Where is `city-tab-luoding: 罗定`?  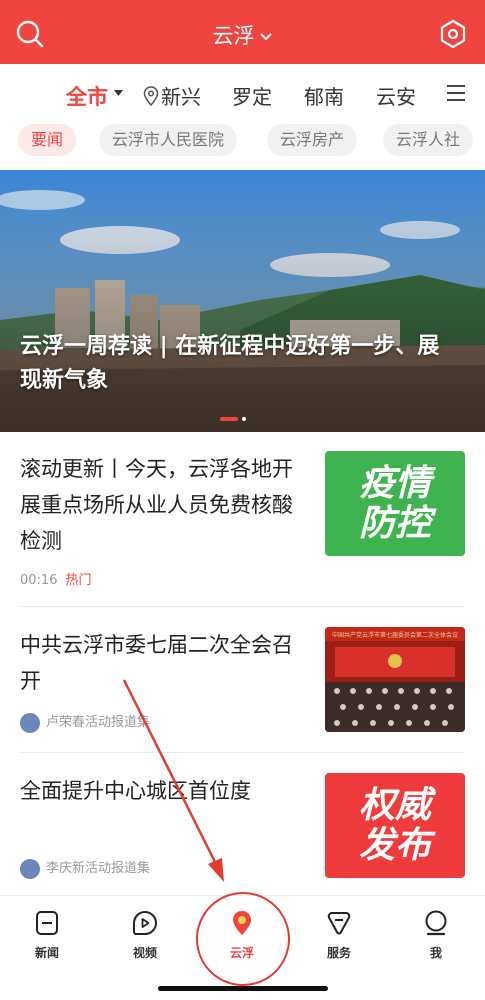 city-tab-luoding: 罗定 is located at coordinates (252, 95).